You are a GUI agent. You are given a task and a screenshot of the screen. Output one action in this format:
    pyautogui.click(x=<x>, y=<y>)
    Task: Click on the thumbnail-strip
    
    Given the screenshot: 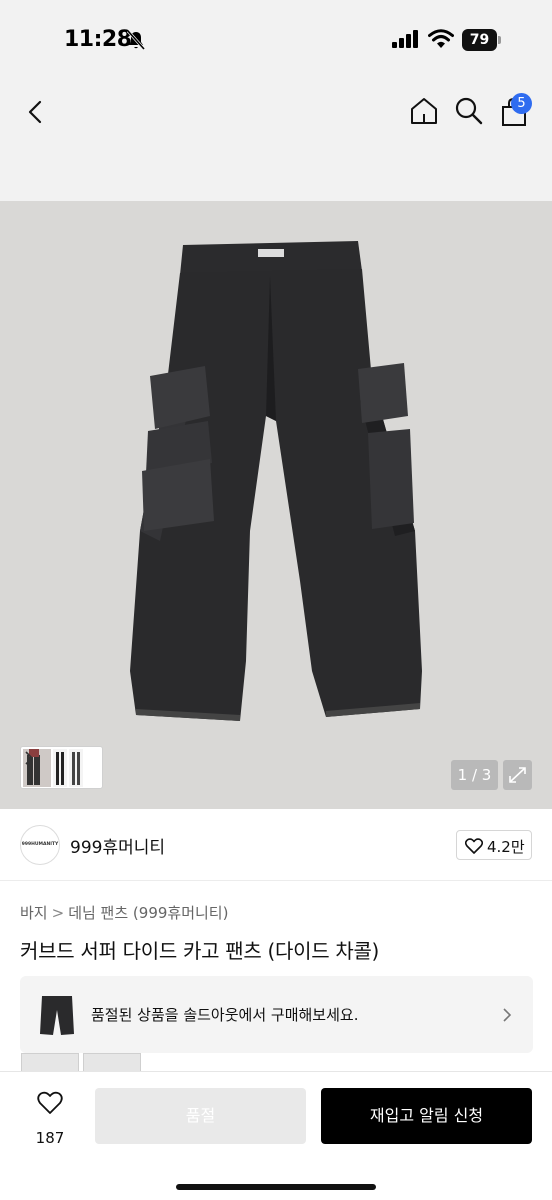 What is the action you would take?
    pyautogui.click(x=61, y=767)
    